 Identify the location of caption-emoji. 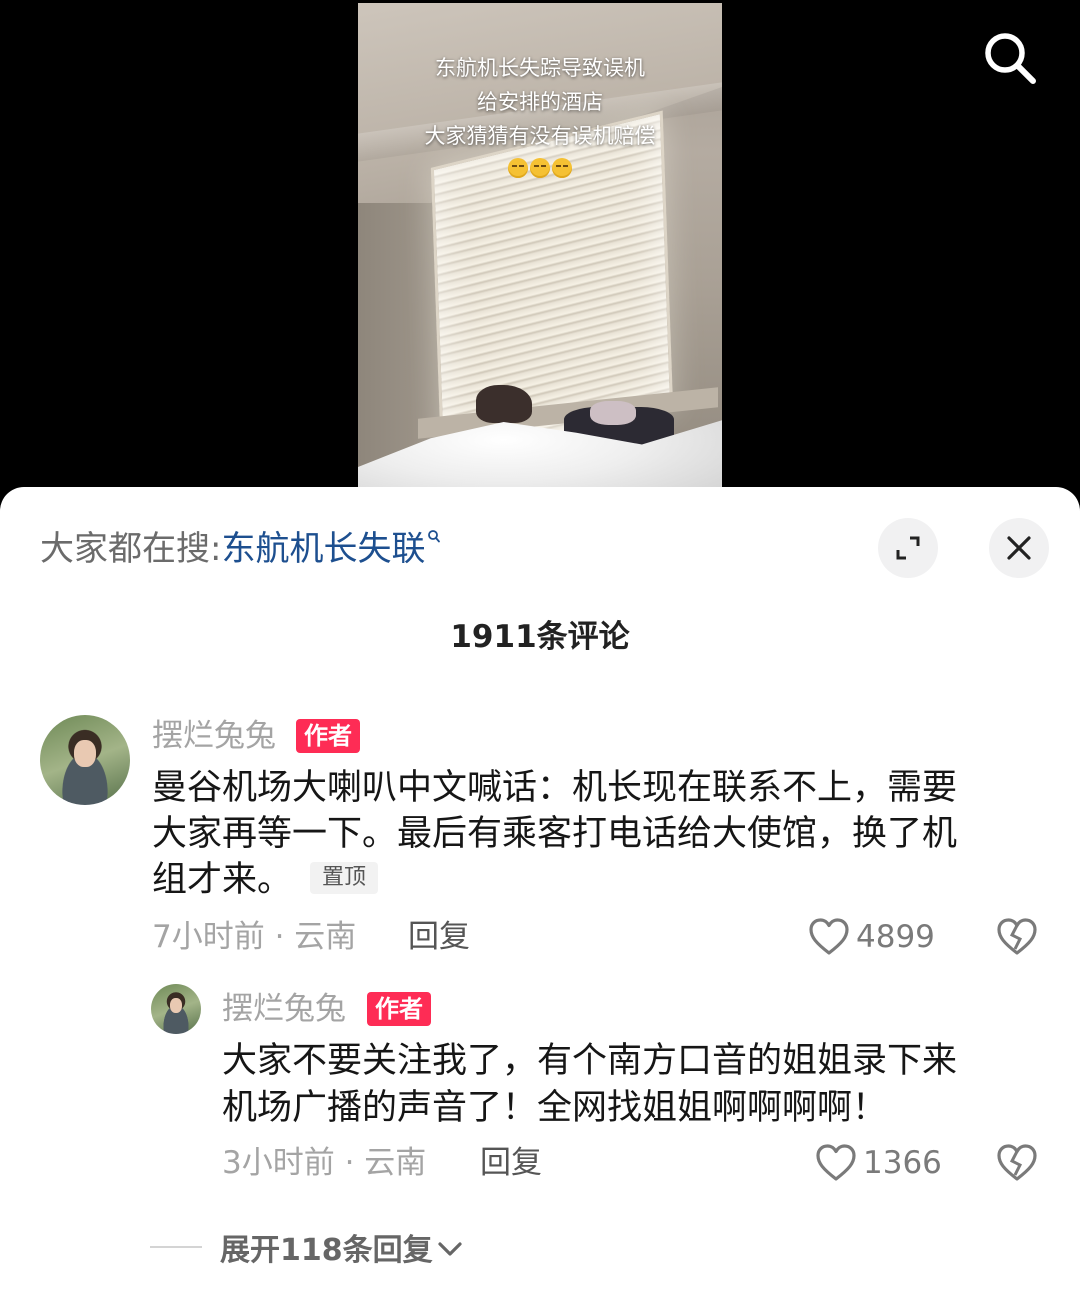
(540, 168).